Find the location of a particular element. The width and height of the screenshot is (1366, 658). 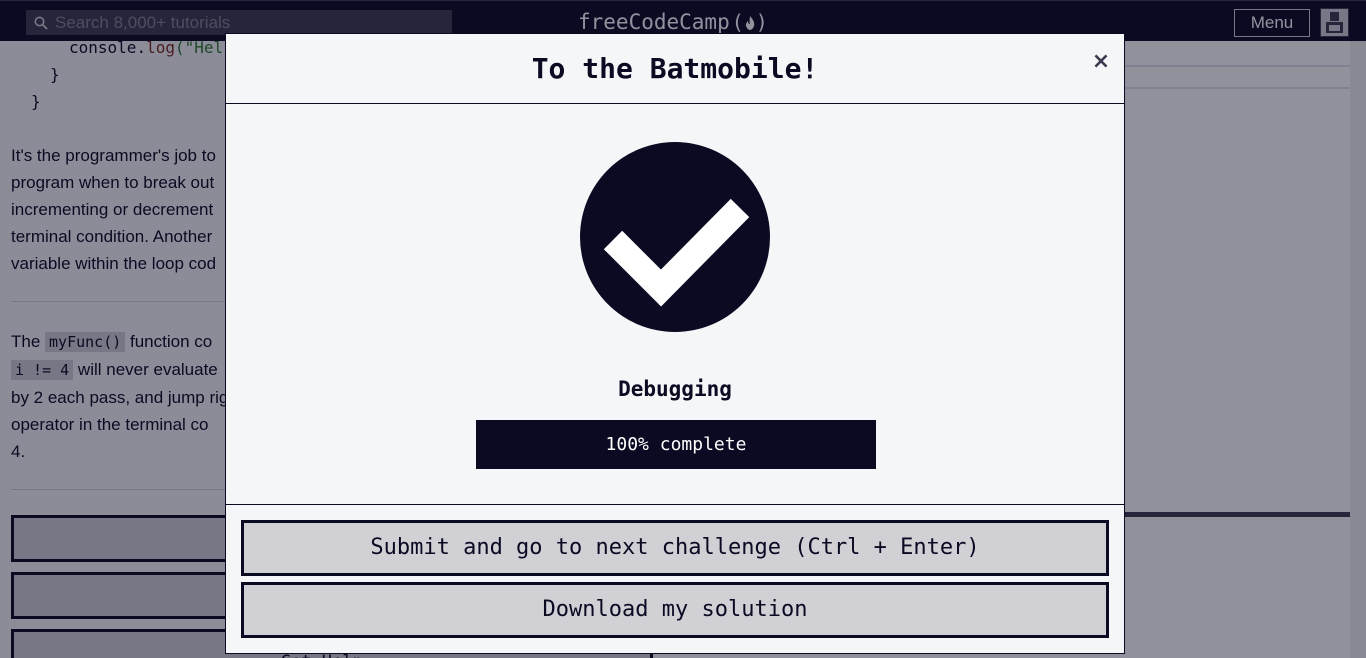

close-icon: × is located at coordinates (1101, 62).